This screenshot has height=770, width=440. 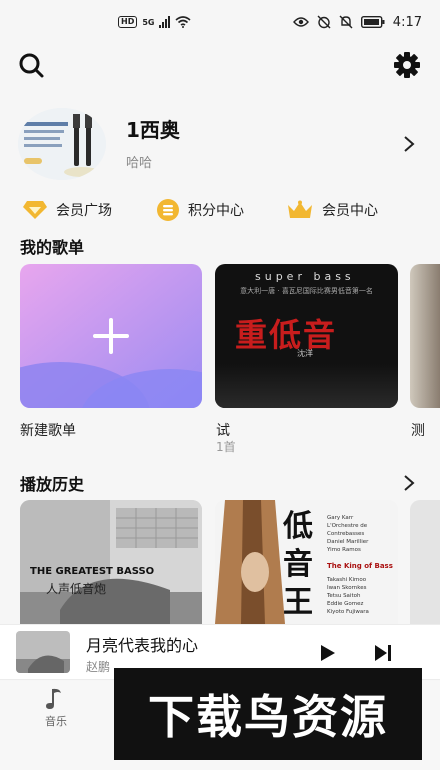 What do you see at coordinates (357, 22) in the screenshot?
I see `status-right: 4:17` at bounding box center [357, 22].